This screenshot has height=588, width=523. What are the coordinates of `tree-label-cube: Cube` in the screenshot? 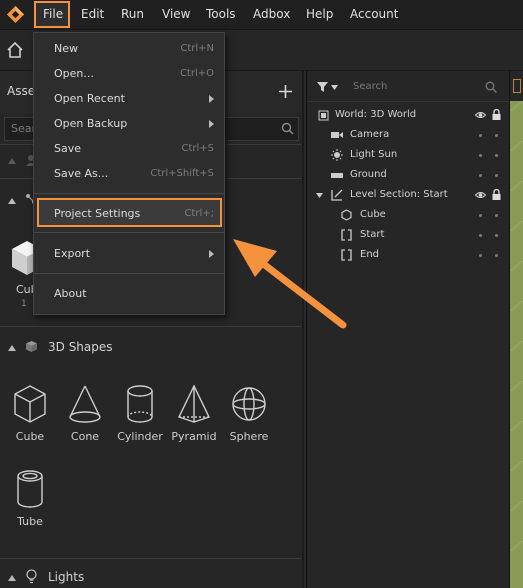 It's located at (373, 214).